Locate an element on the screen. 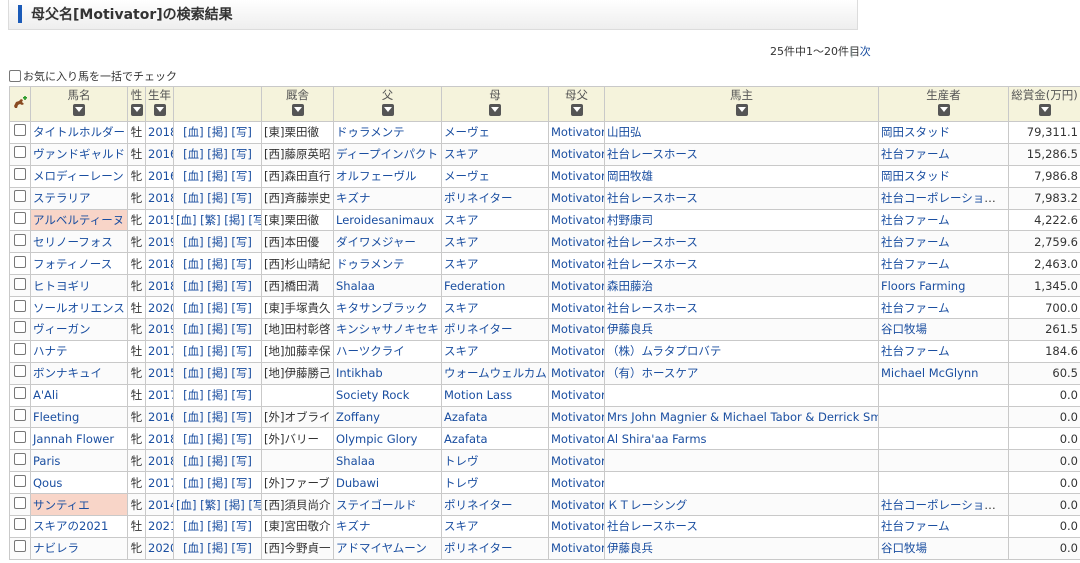 Image resolution: width=1080 pixels, height=563 pixels. owner-link: 村野康司 is located at coordinates (630, 220).